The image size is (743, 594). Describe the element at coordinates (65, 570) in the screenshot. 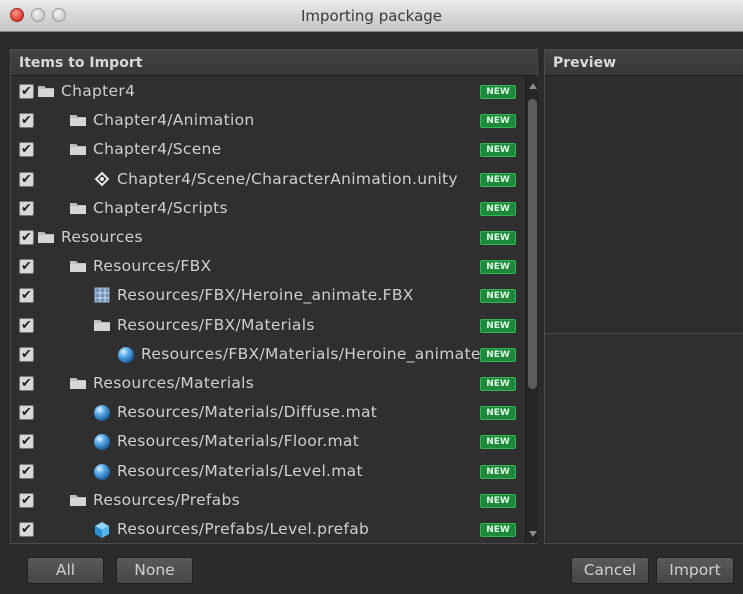

I see `select-all-button: All` at that location.